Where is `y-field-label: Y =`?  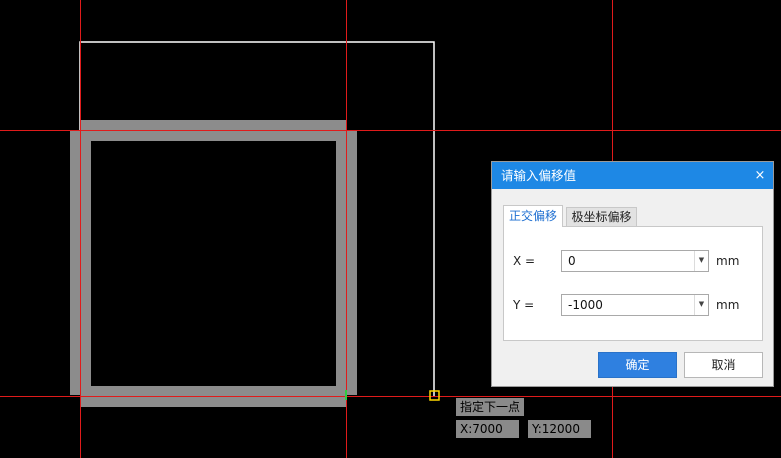
y-field-label: Y = is located at coordinates (524, 305).